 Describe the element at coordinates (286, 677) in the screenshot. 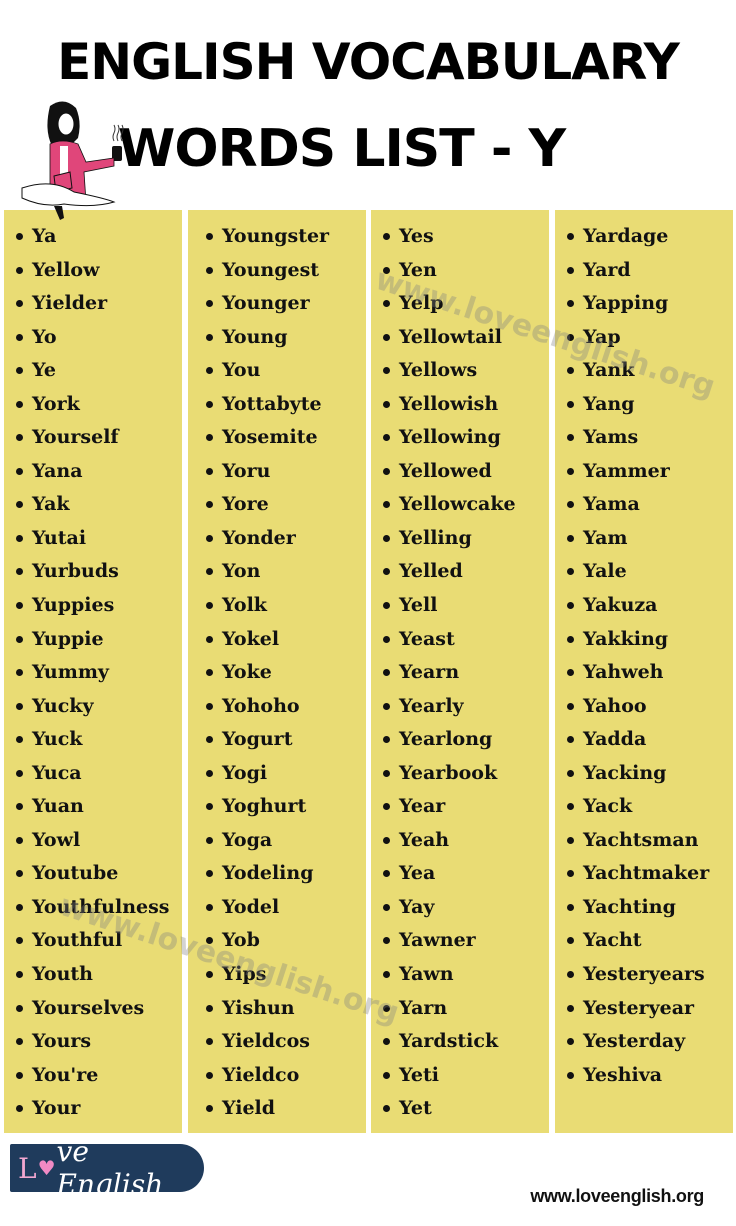

I see `list-item: Yoke` at that location.